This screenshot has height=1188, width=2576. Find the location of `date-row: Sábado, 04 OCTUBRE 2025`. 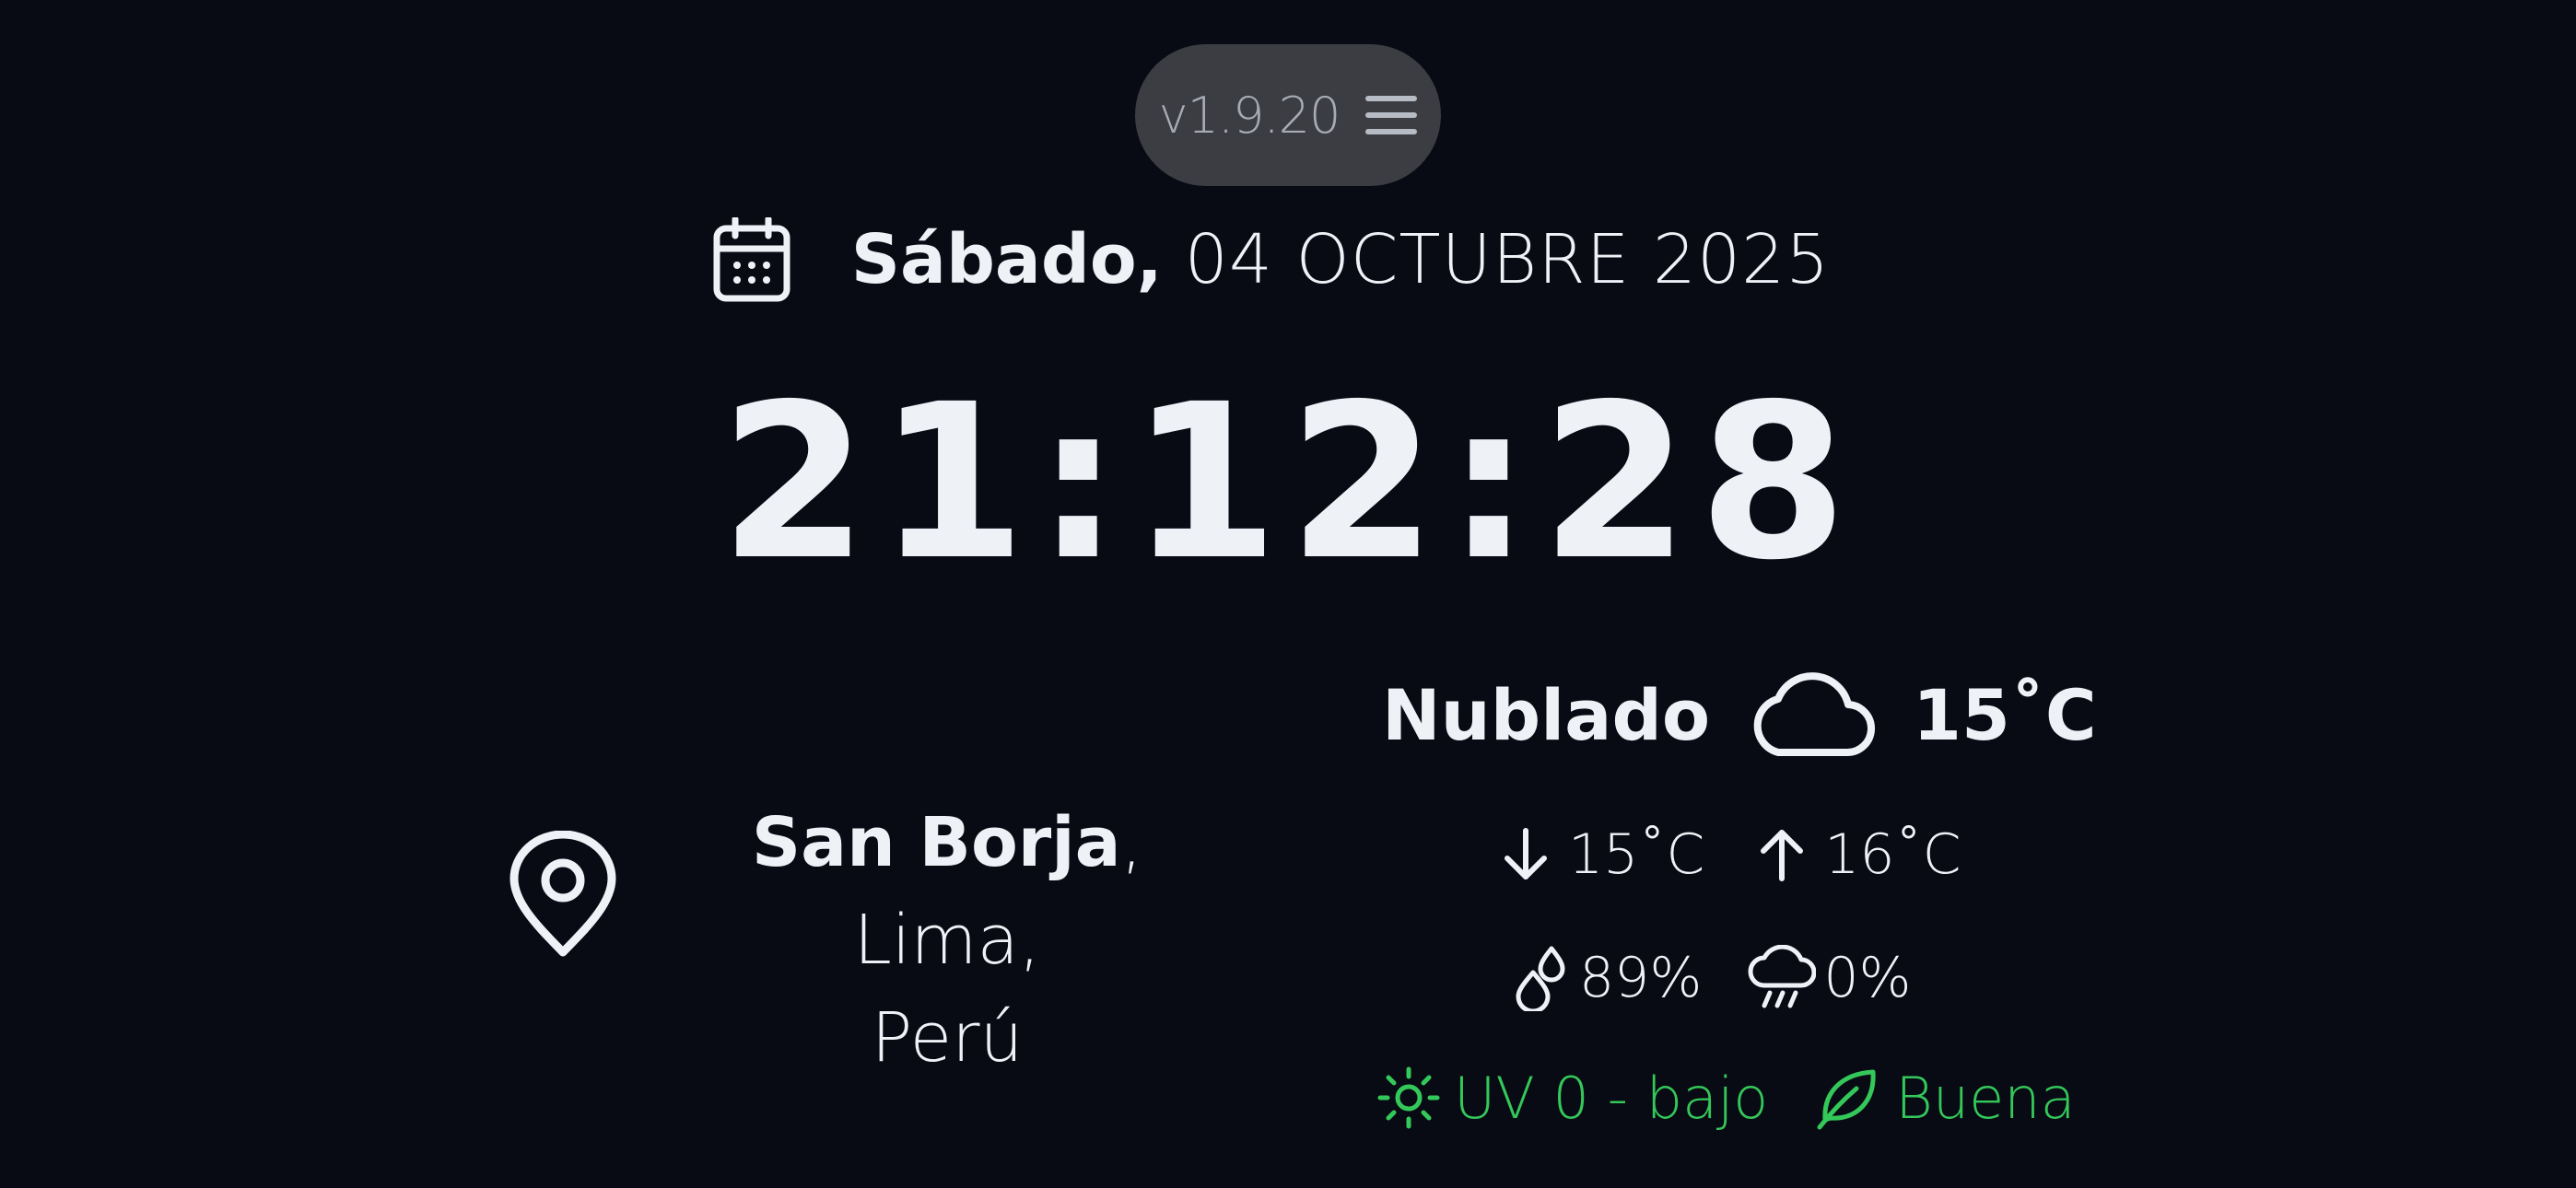

date-row: Sábado, 04 OCTUBRE 2025 is located at coordinates (1288, 260).